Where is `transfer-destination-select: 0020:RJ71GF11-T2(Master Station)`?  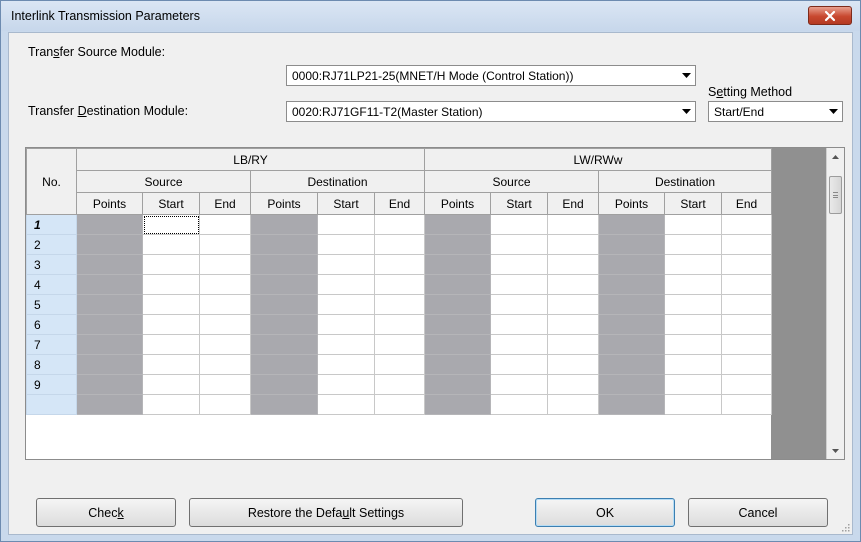
transfer-destination-select: 0020:RJ71GF11-T2(Master Station) is located at coordinates (491, 111).